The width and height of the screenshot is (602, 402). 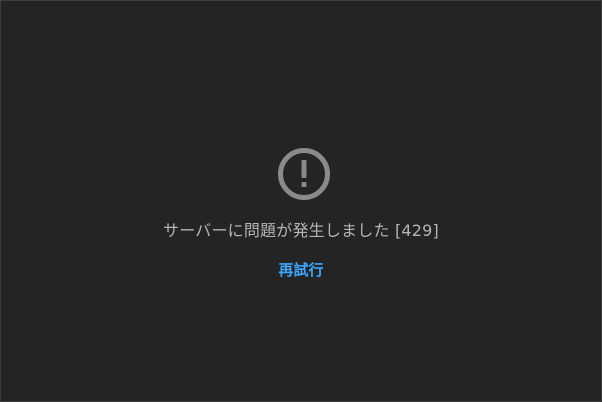 I want to click on retry-link: 再試行, so click(x=300, y=270).